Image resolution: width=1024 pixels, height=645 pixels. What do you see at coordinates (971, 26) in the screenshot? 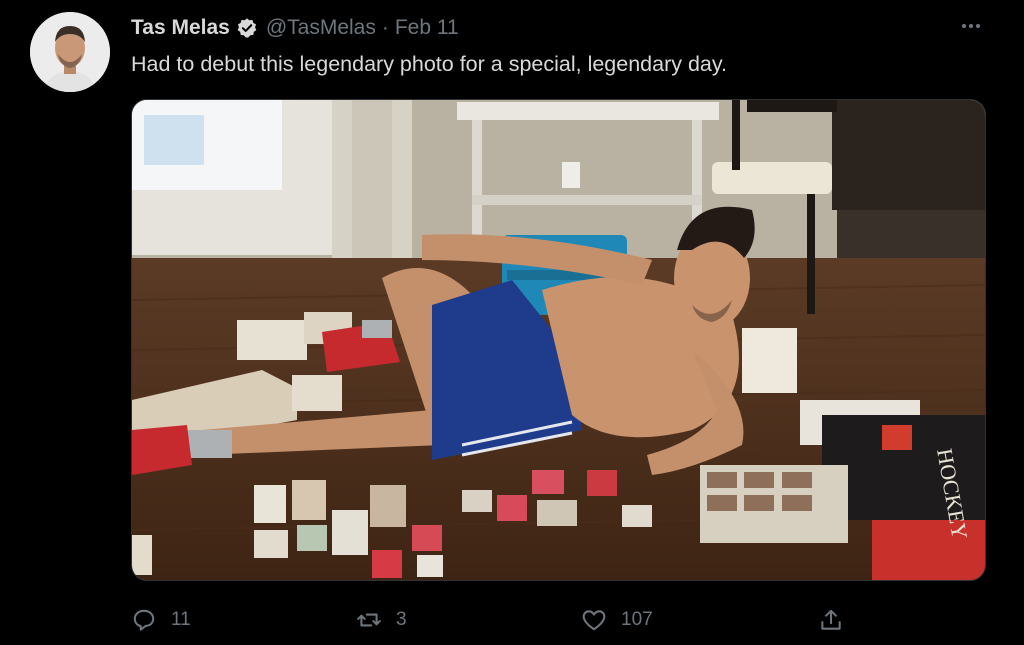
I see `more-dots-icon` at bounding box center [971, 26].